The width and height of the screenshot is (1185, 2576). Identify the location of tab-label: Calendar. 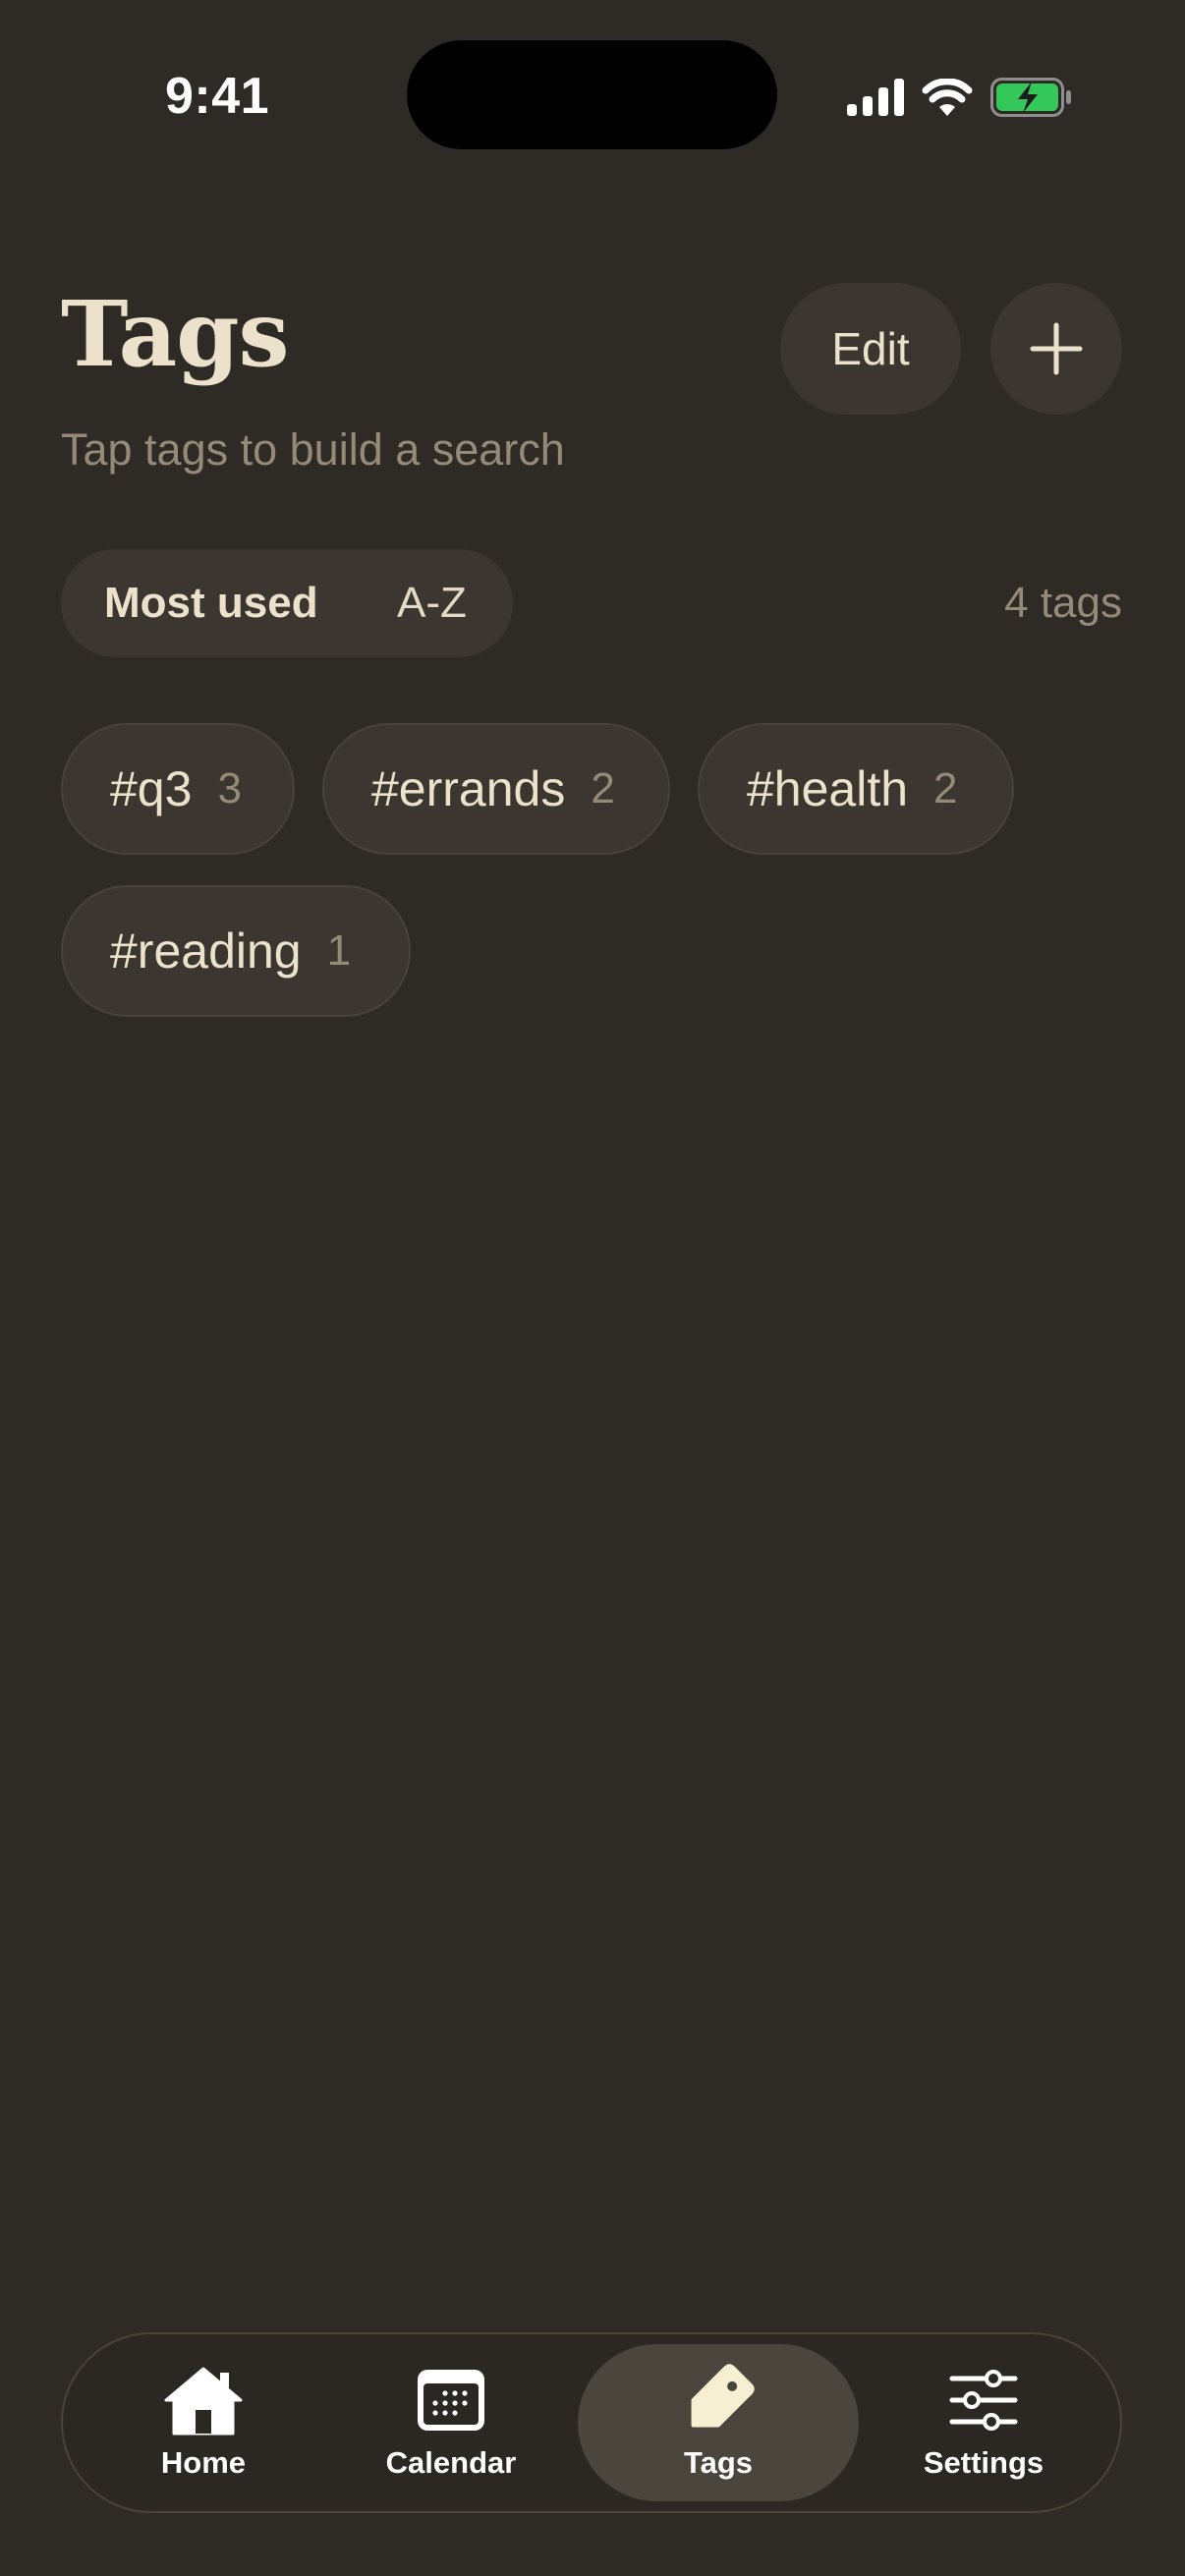
(451, 2462).